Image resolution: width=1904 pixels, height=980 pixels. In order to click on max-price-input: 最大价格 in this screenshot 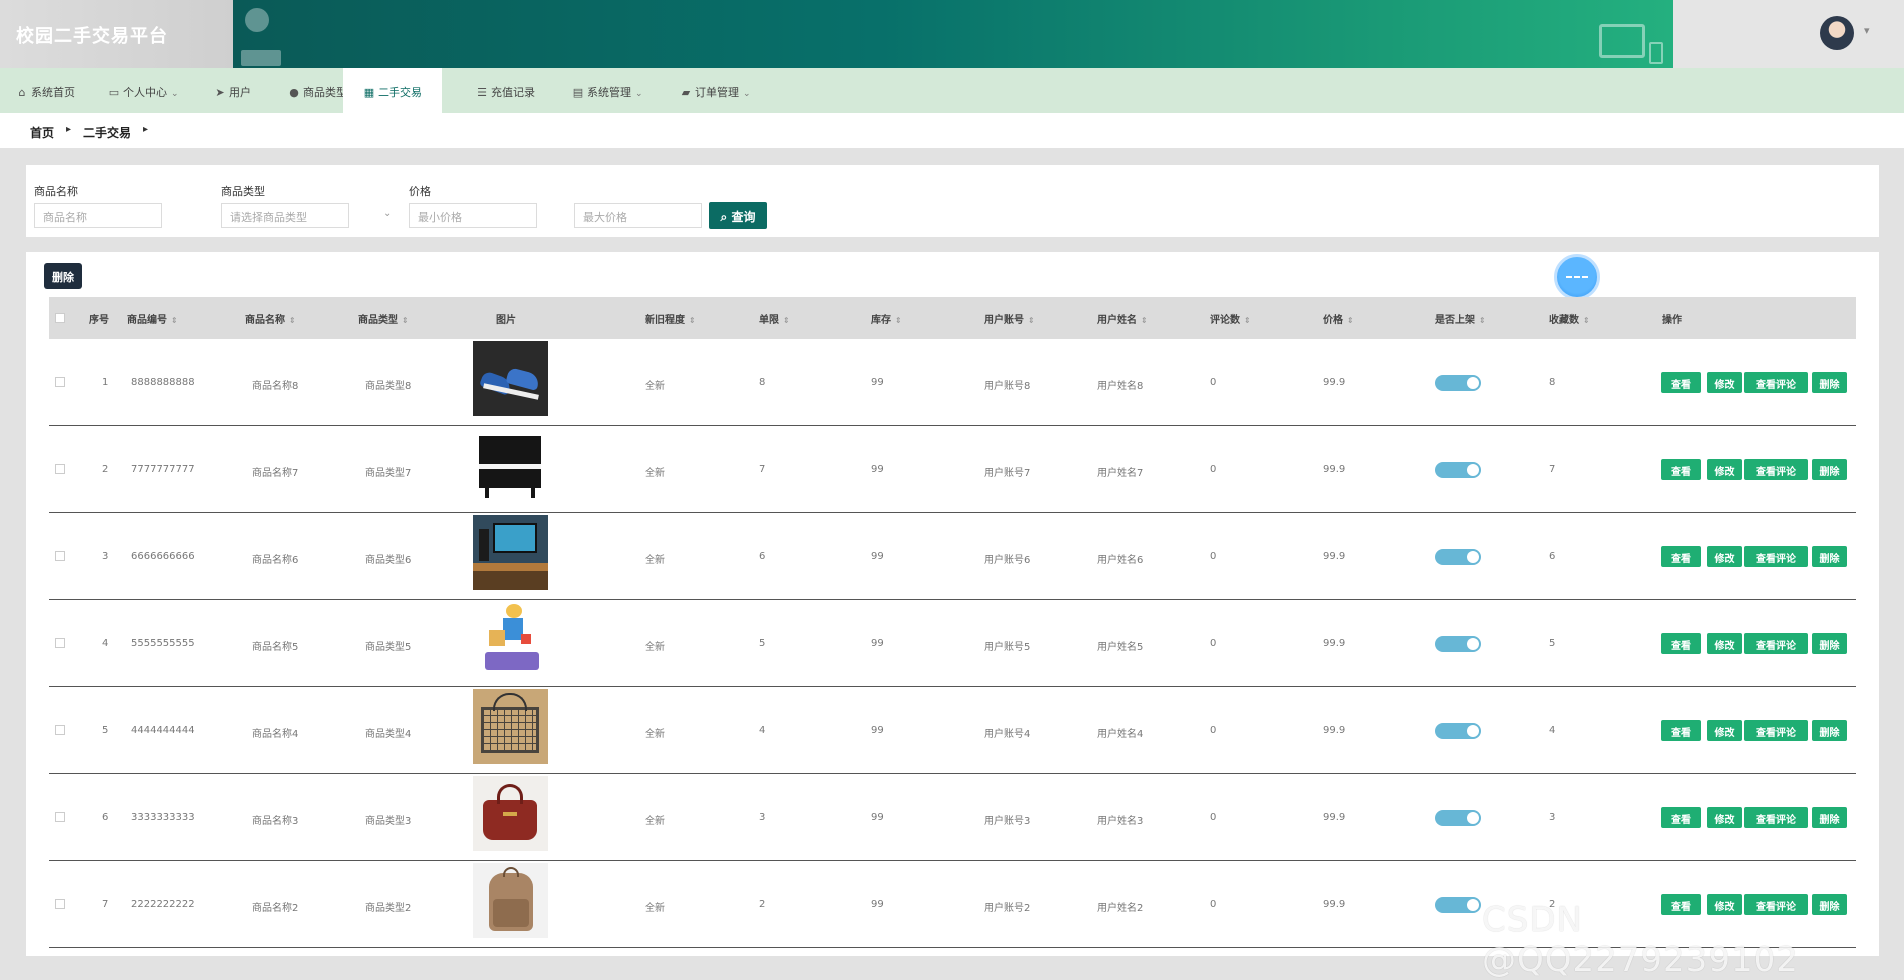, I will do `click(638, 215)`.